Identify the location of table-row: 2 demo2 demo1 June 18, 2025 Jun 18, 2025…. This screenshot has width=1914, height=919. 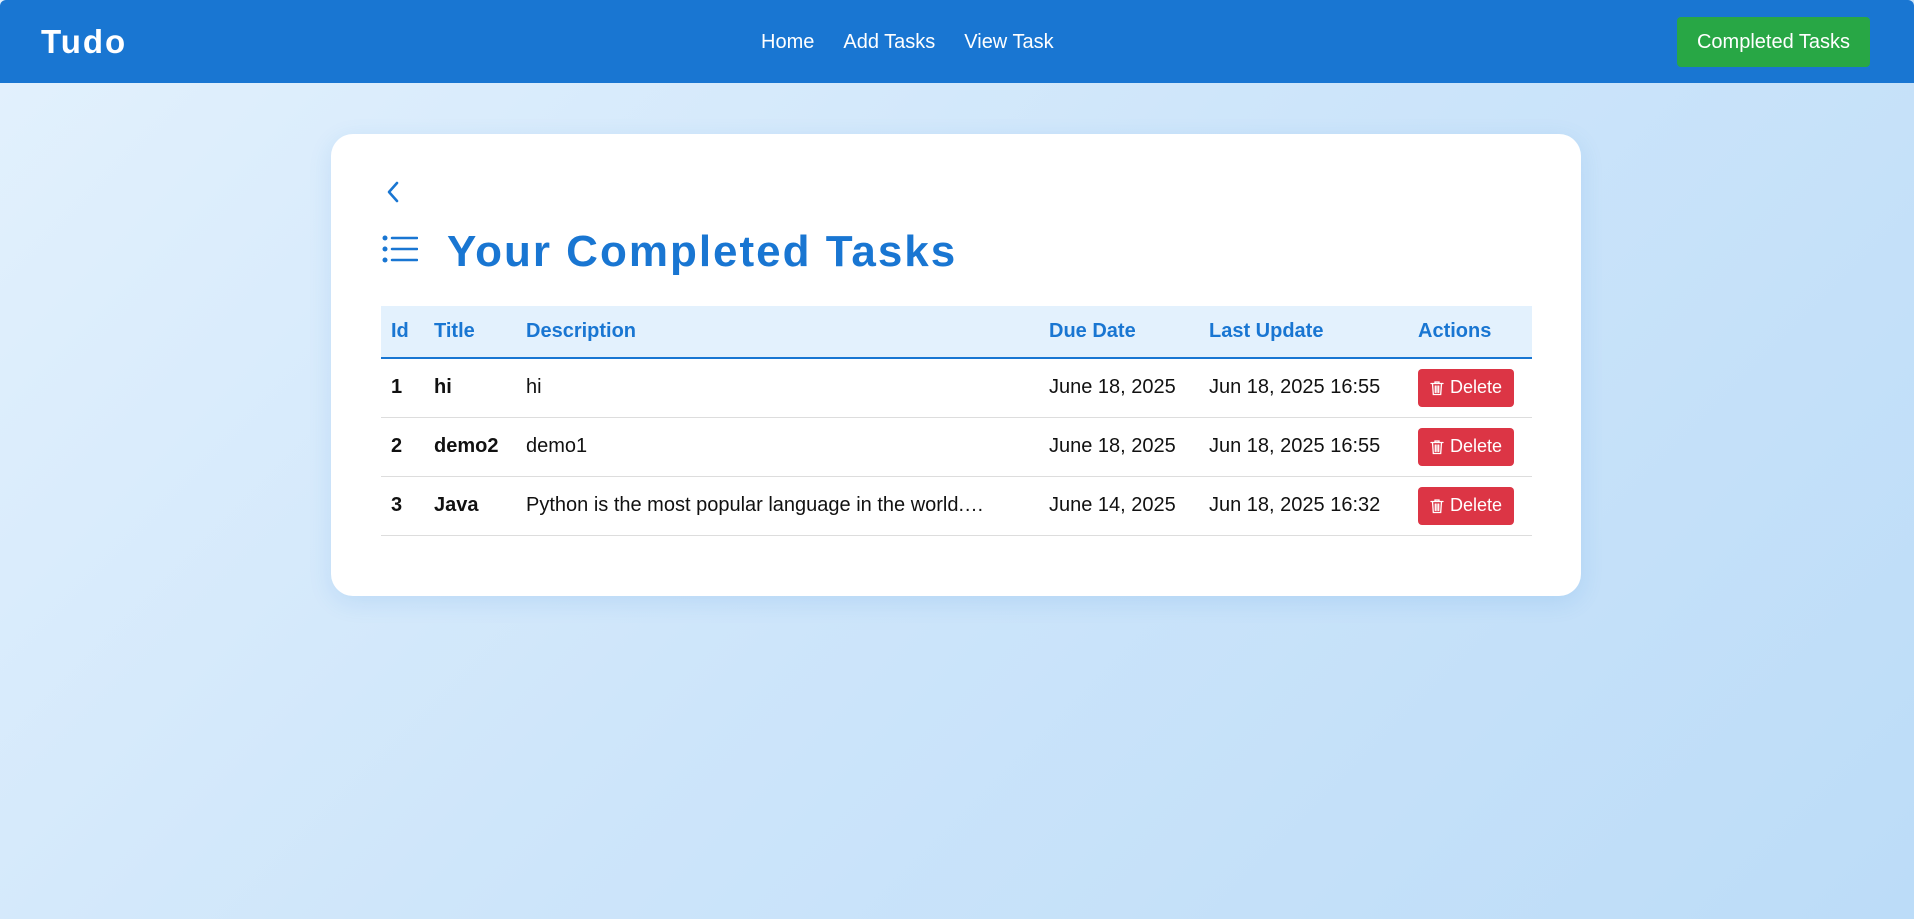
(956, 447).